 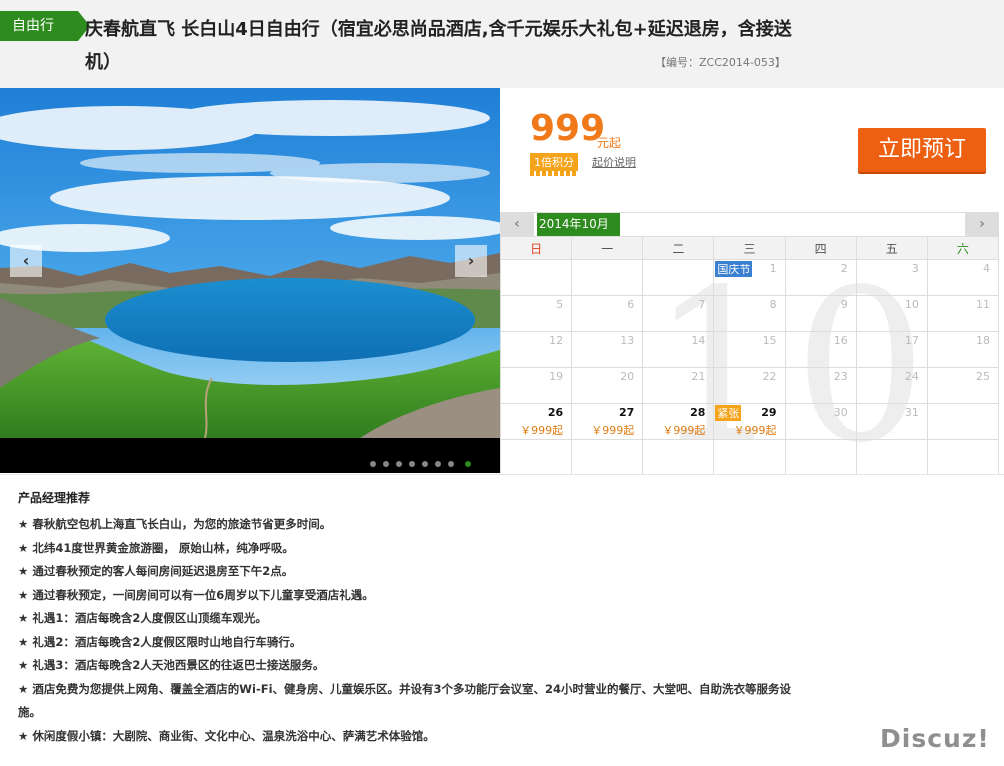 What do you see at coordinates (820, 421) in the screenshot?
I see `calendar-day-cell: 30` at bounding box center [820, 421].